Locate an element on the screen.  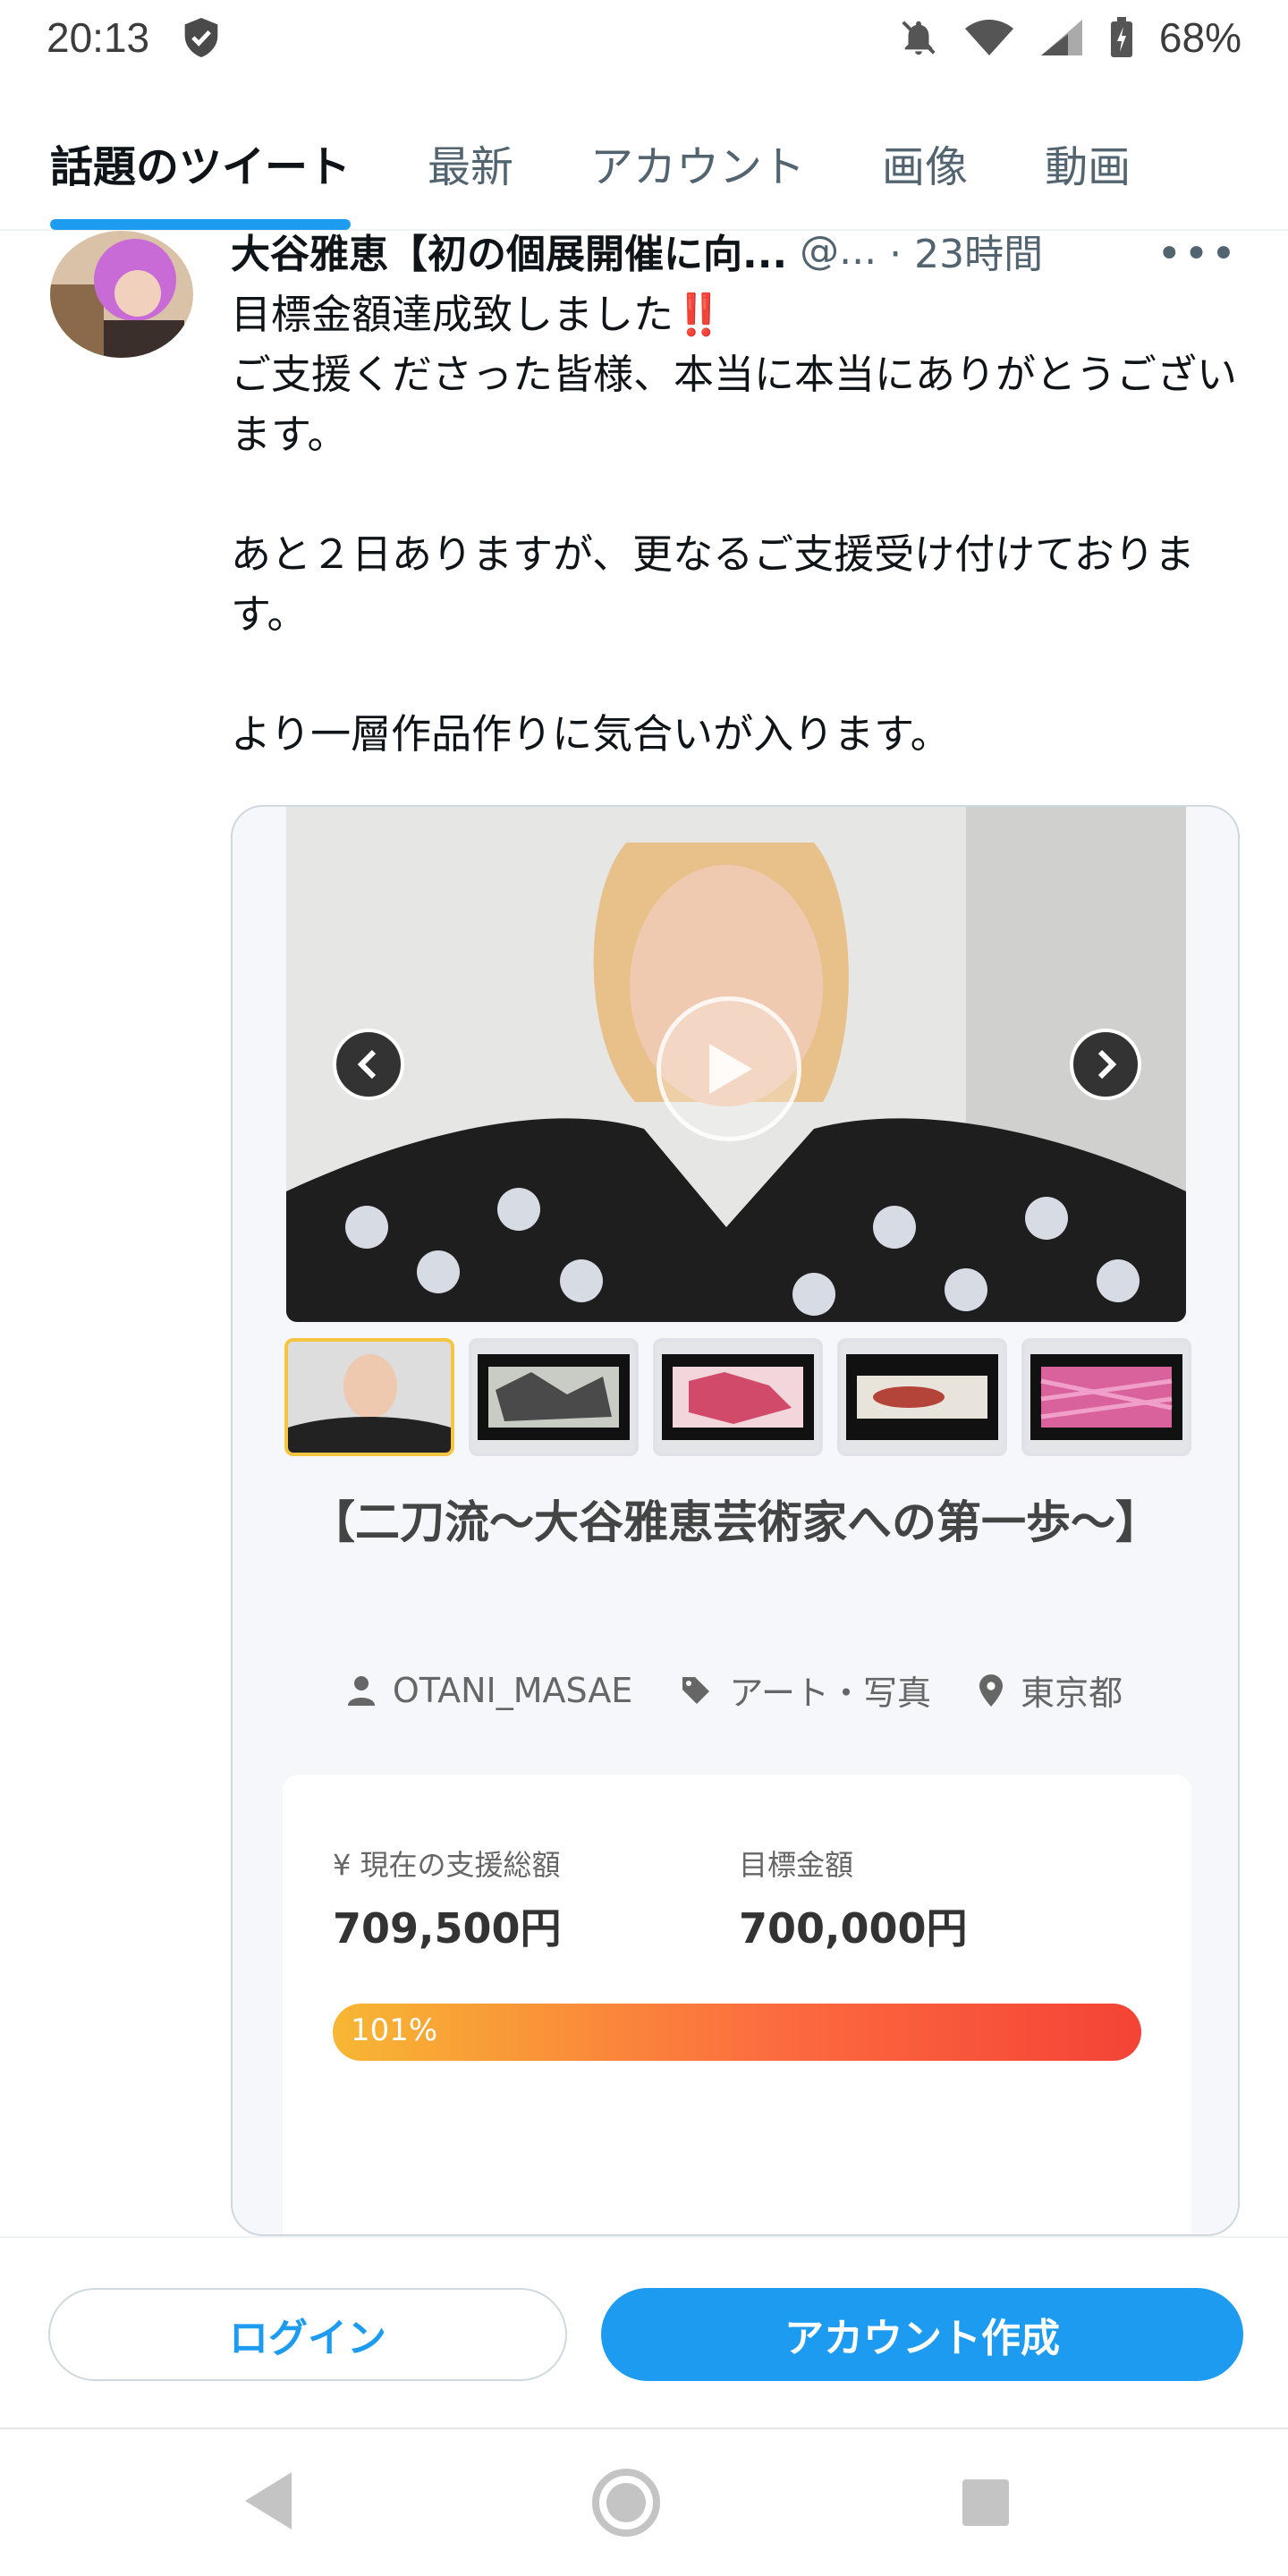
meta-location: 東京都 is located at coordinates (1051, 1690).